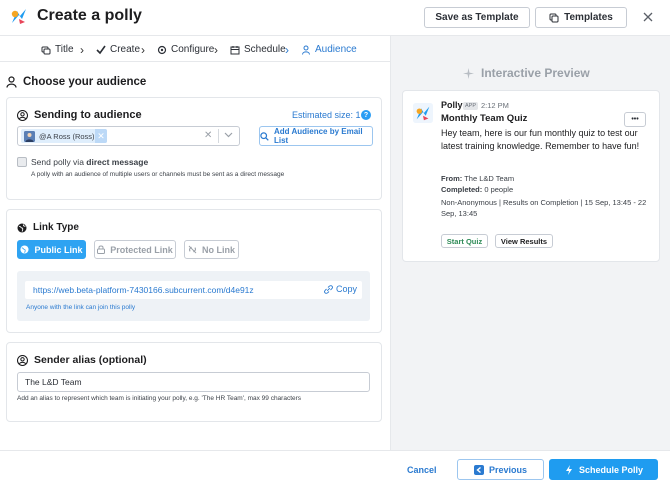 This screenshot has width=670, height=486. I want to click on direct-message-checkbox, so click(22, 162).